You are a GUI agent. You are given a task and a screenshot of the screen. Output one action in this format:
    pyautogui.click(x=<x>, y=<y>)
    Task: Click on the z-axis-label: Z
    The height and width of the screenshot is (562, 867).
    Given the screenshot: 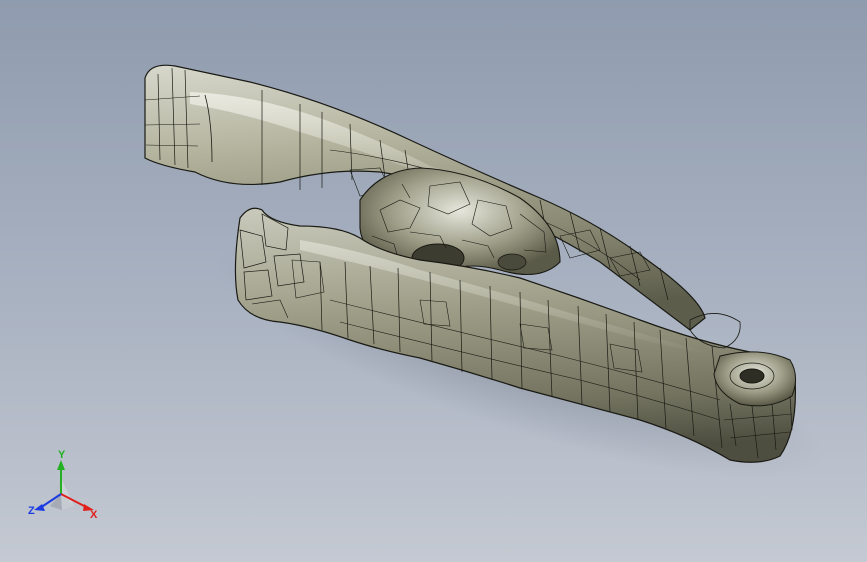 What is the action you would take?
    pyautogui.click(x=31, y=511)
    